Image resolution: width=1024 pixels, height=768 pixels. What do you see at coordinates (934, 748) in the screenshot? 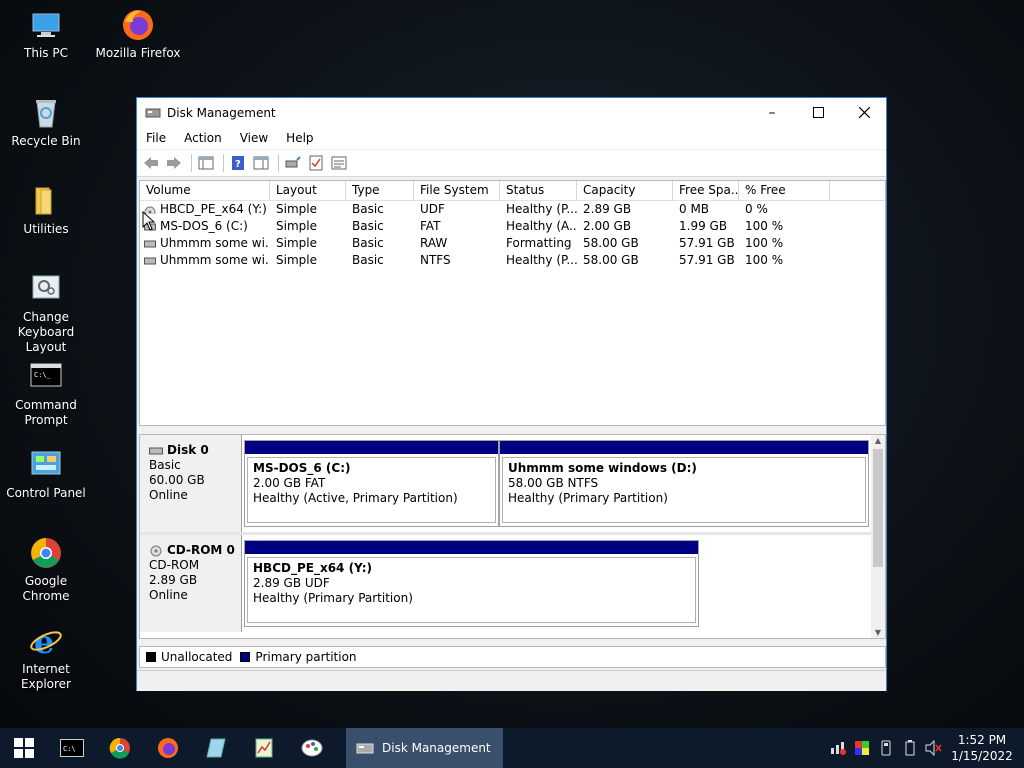
I see `tray-volume-muted` at bounding box center [934, 748].